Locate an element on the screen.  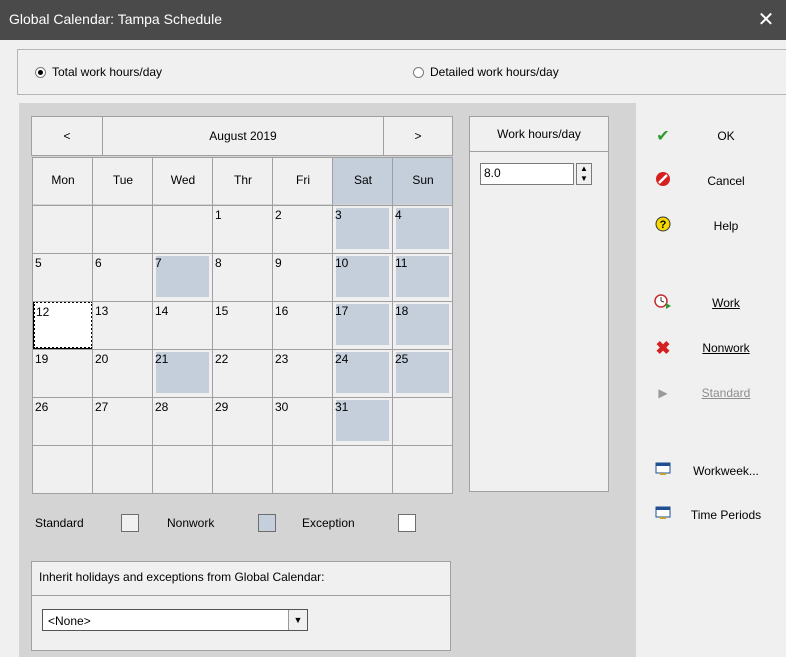
calendar-day-cell: 20 is located at coordinates (123, 373).